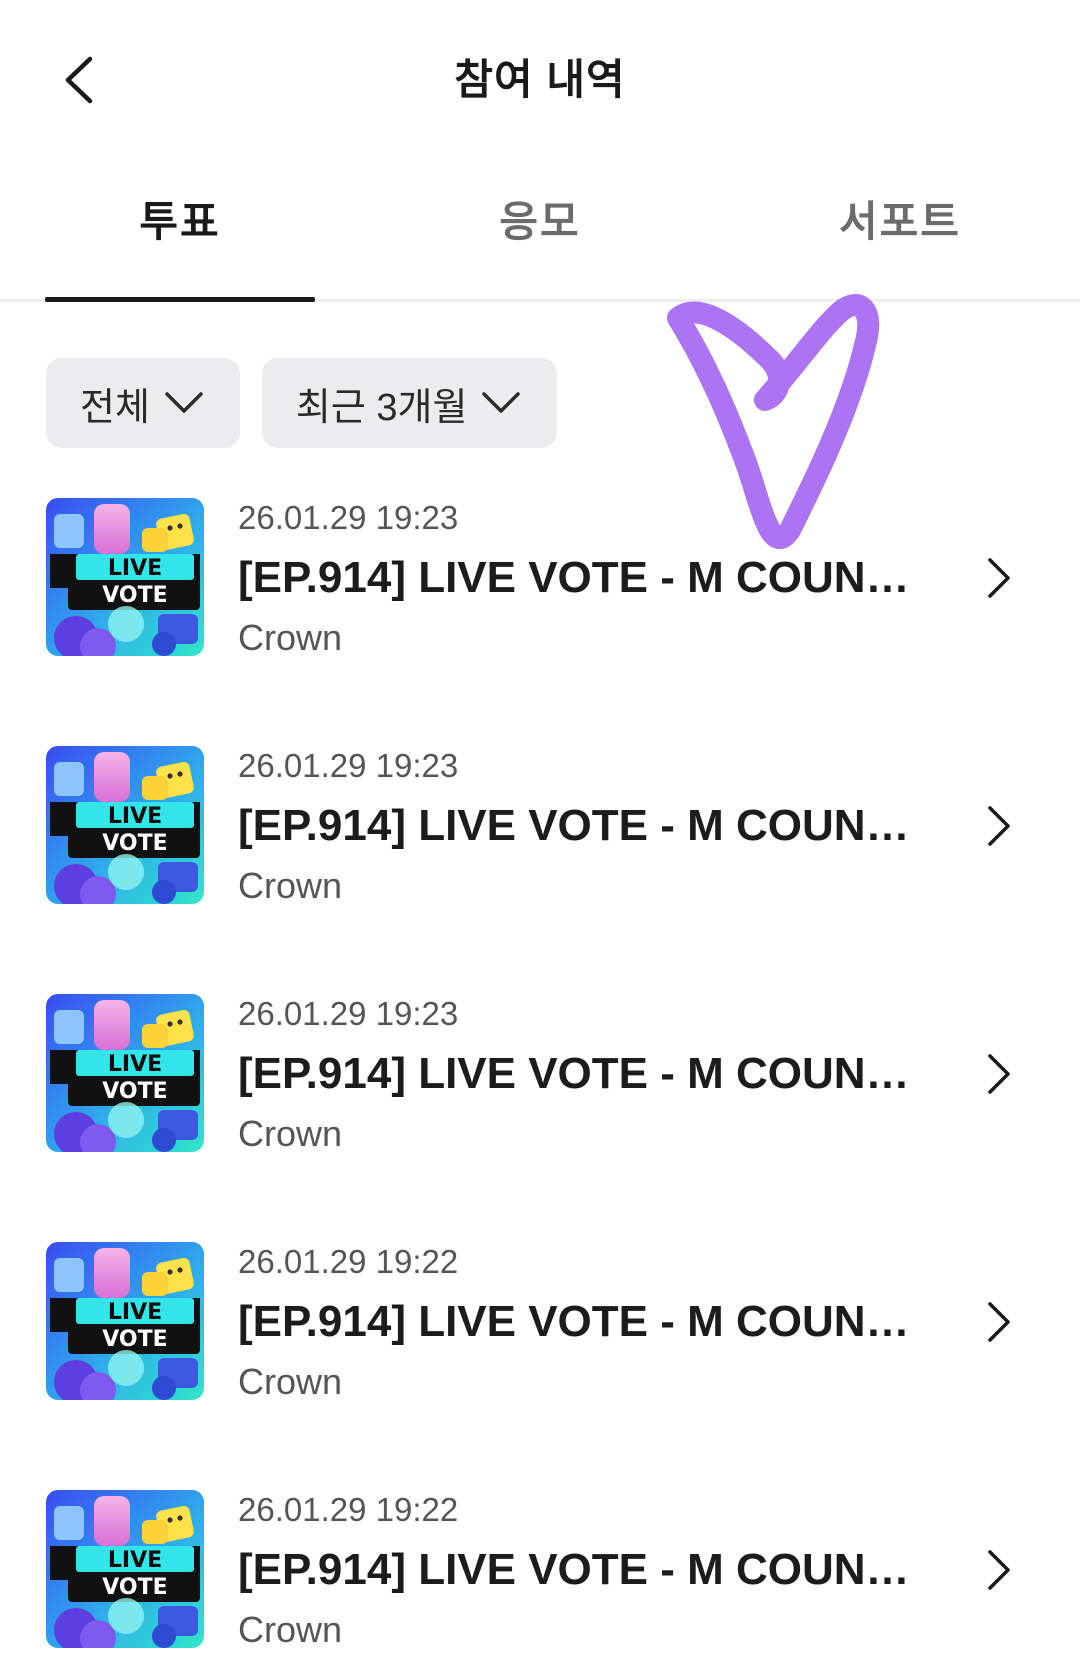 This screenshot has height=1674, width=1080. Describe the element at coordinates (540, 221) in the screenshot. I see `tab-label: 응모` at that location.